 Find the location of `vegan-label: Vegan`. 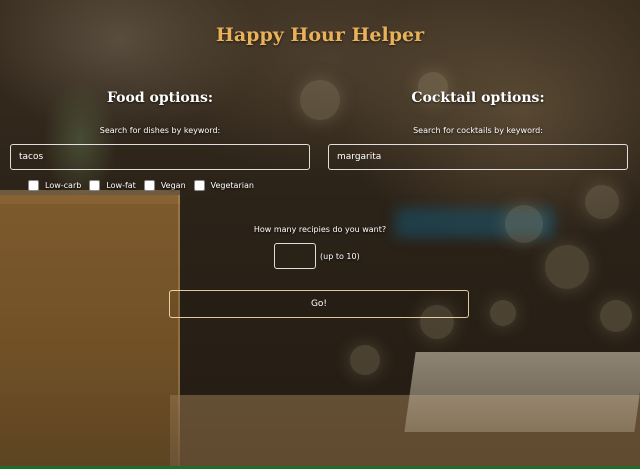

vegan-label: Vegan is located at coordinates (173, 185).